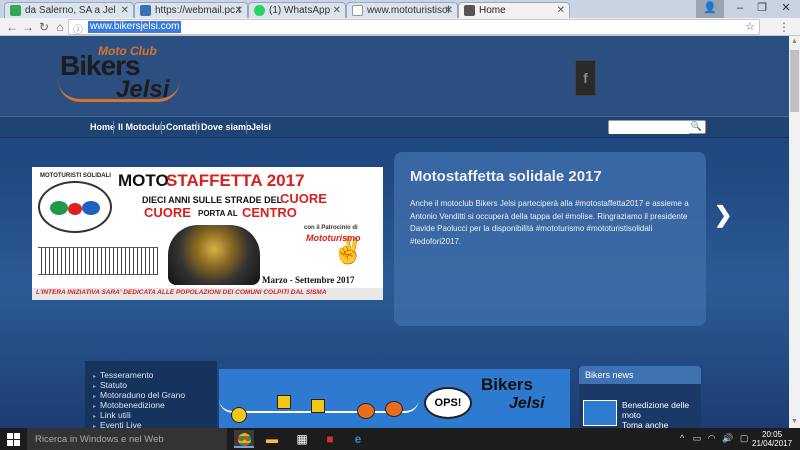  I want to click on address-bar: ⓘ www.bikersjelsi.com ☆, so click(414, 27).